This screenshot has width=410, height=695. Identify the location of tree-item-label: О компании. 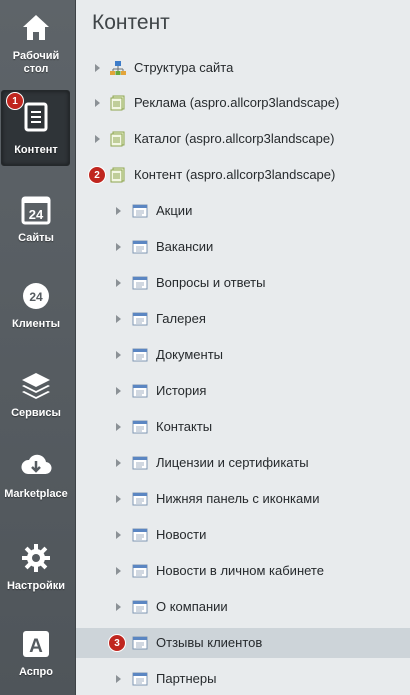
(192, 606).